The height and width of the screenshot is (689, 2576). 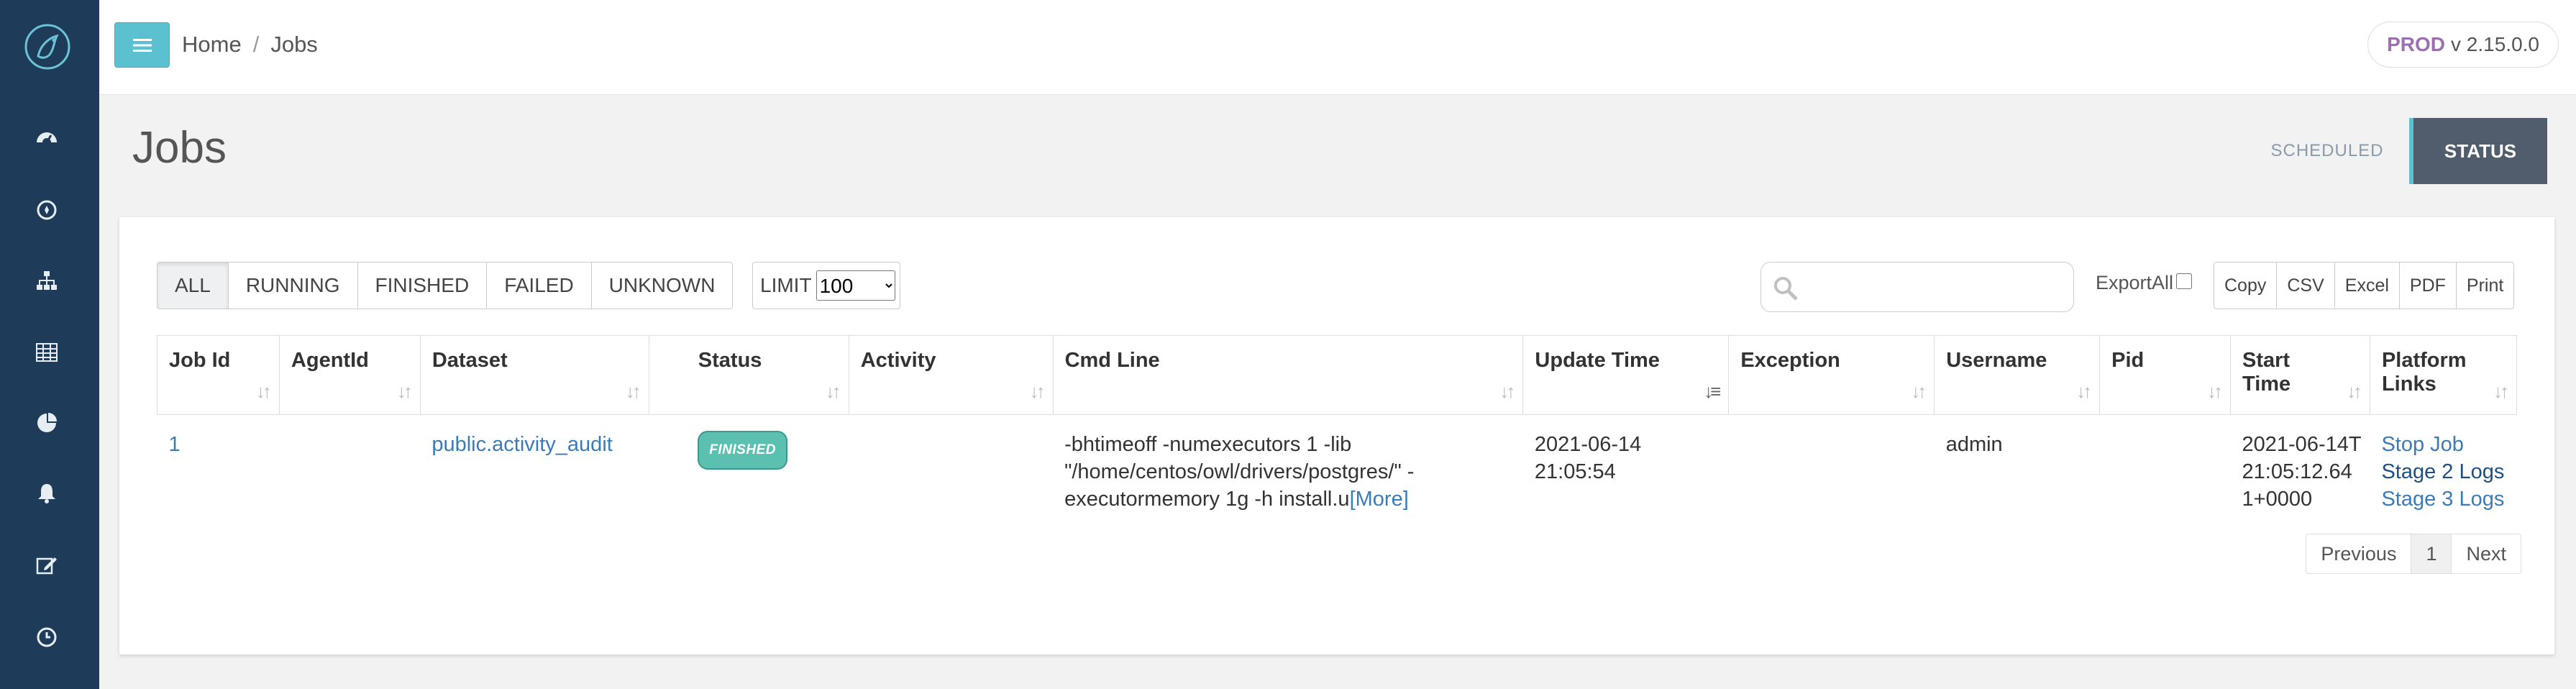 I want to click on cell-job-id: 1, so click(x=218, y=472).